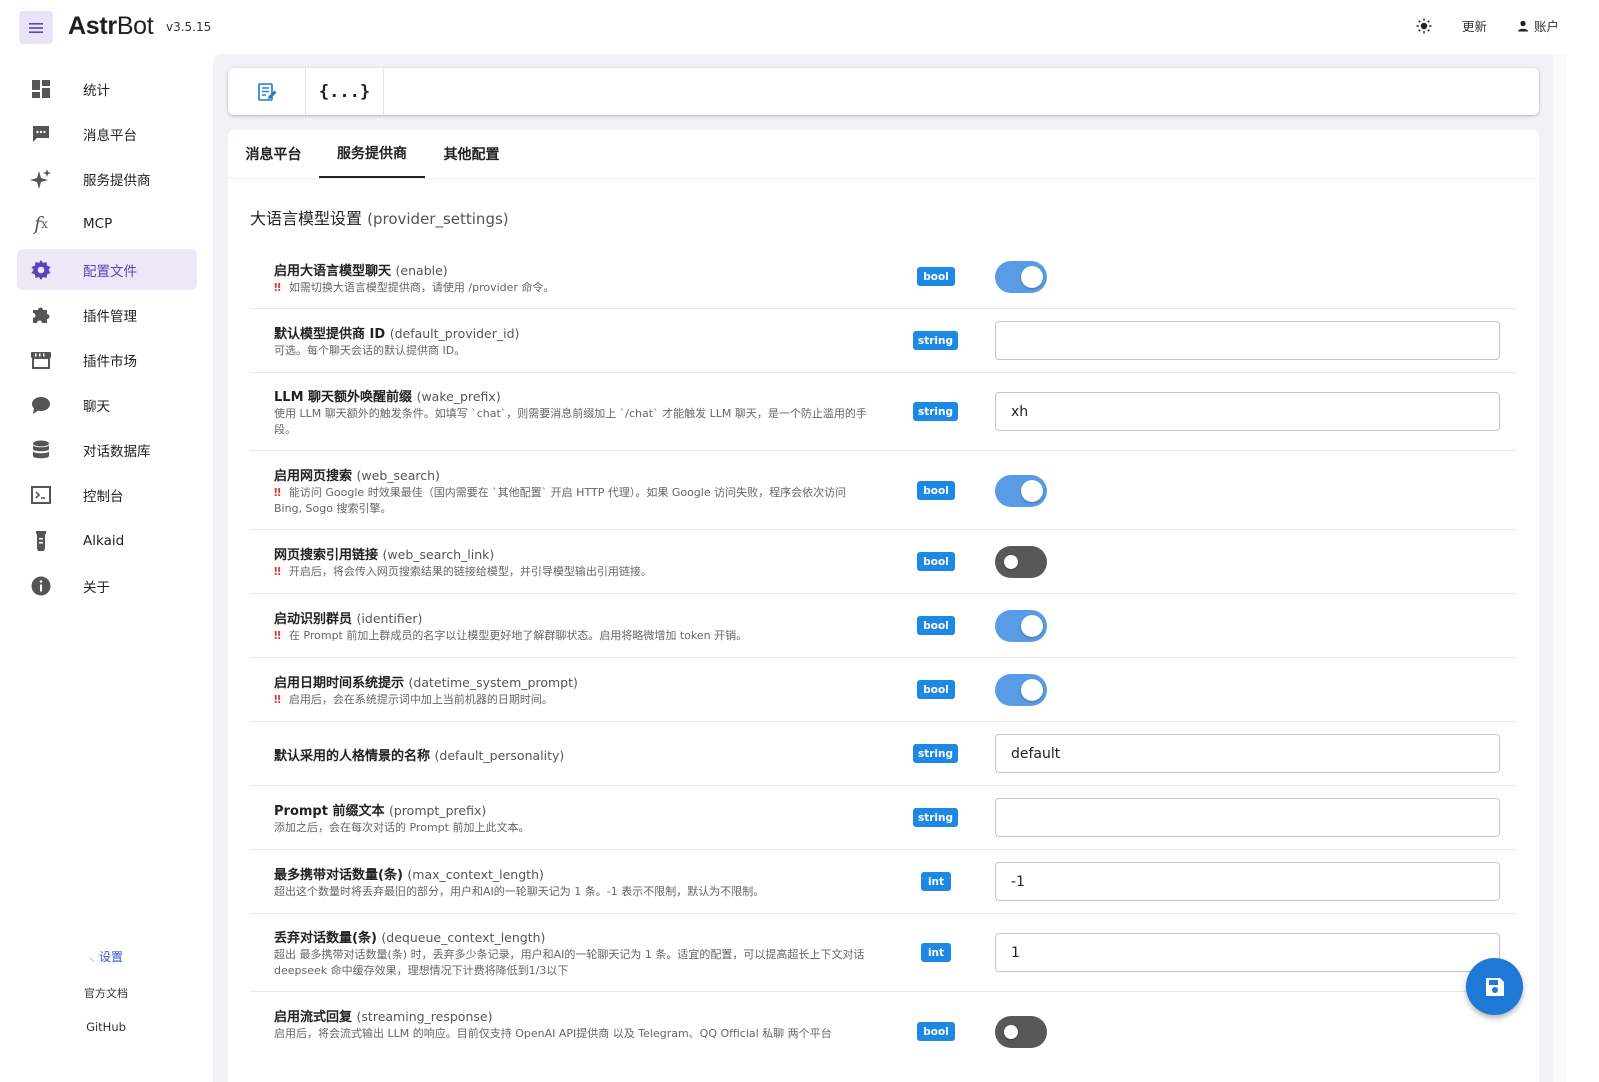 The width and height of the screenshot is (1599, 1082). I want to click on setting-name: 启动识别群员 (identifier), so click(348, 619).